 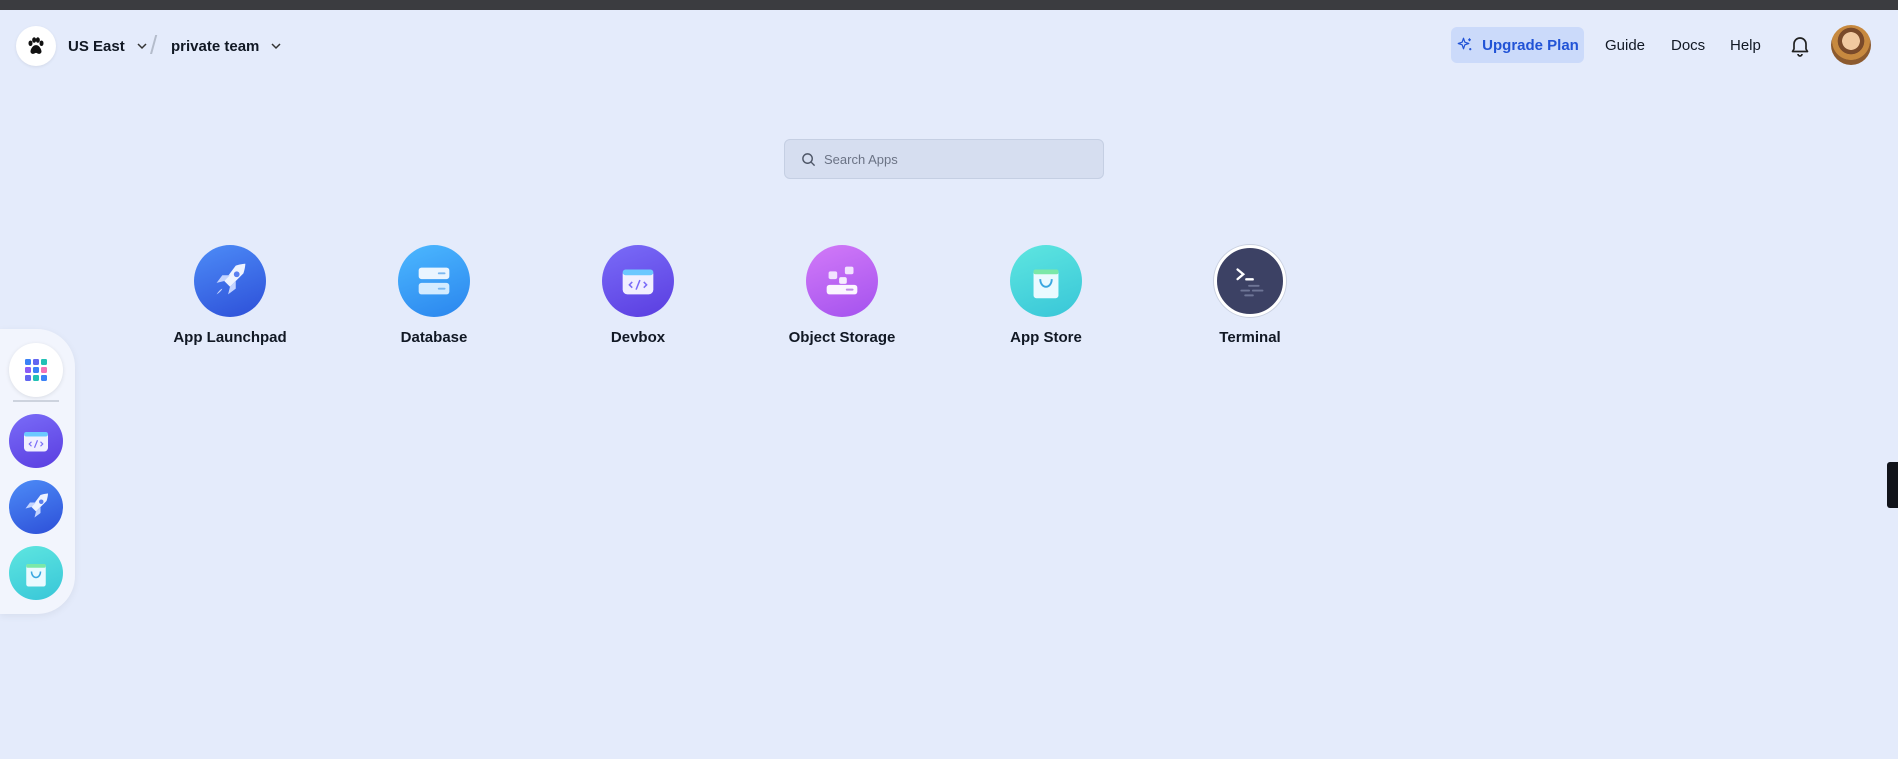 I want to click on search-icon, so click(x=809, y=159).